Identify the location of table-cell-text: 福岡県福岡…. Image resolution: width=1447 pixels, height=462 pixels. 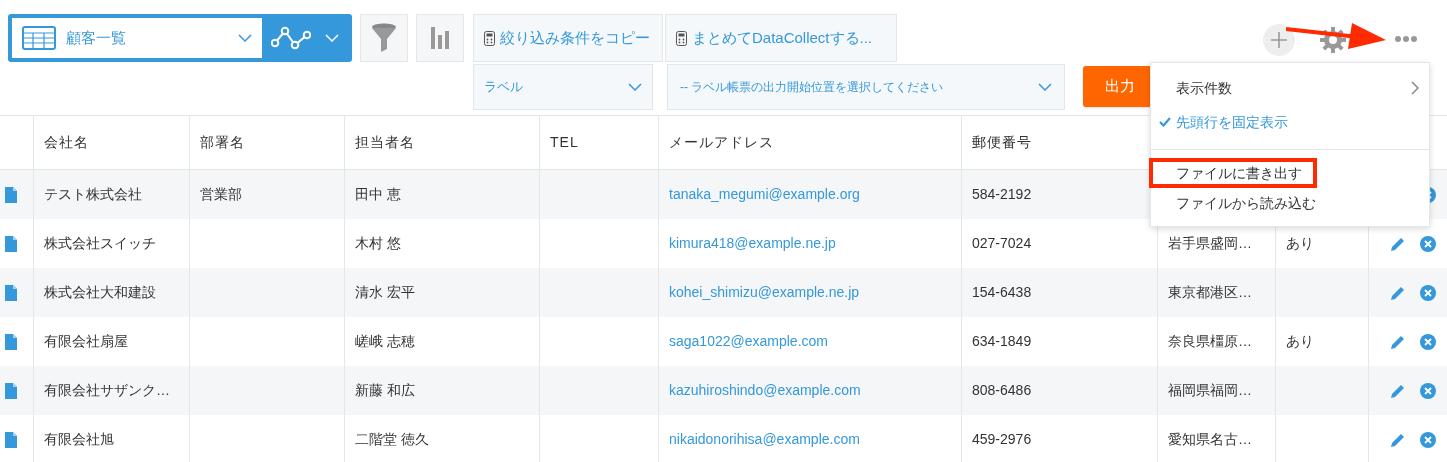
(1210, 390).